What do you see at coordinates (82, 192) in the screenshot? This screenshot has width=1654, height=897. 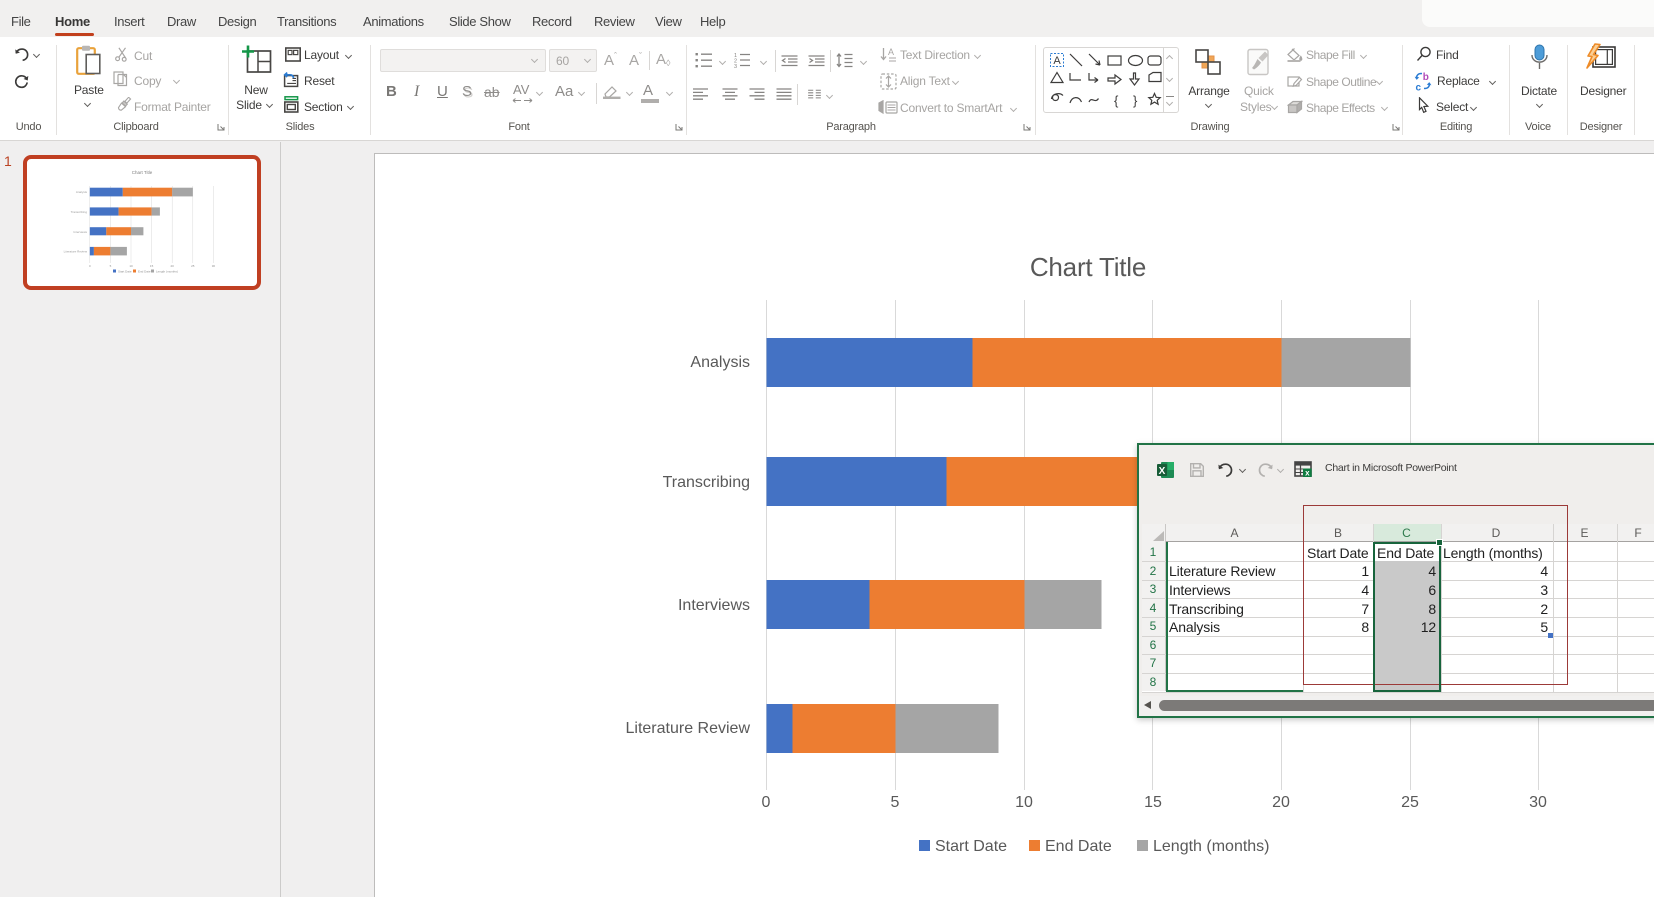 I see `svg-text: Analysis` at bounding box center [82, 192].